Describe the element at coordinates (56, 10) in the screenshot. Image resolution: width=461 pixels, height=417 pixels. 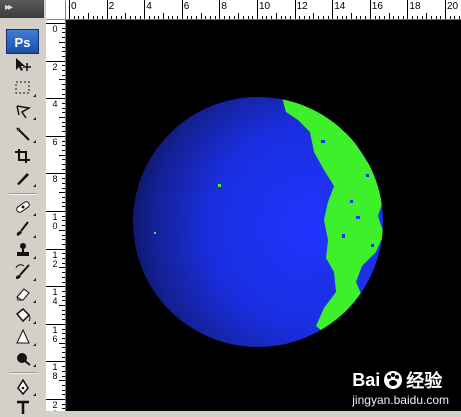
I see `ruler-origin` at that location.